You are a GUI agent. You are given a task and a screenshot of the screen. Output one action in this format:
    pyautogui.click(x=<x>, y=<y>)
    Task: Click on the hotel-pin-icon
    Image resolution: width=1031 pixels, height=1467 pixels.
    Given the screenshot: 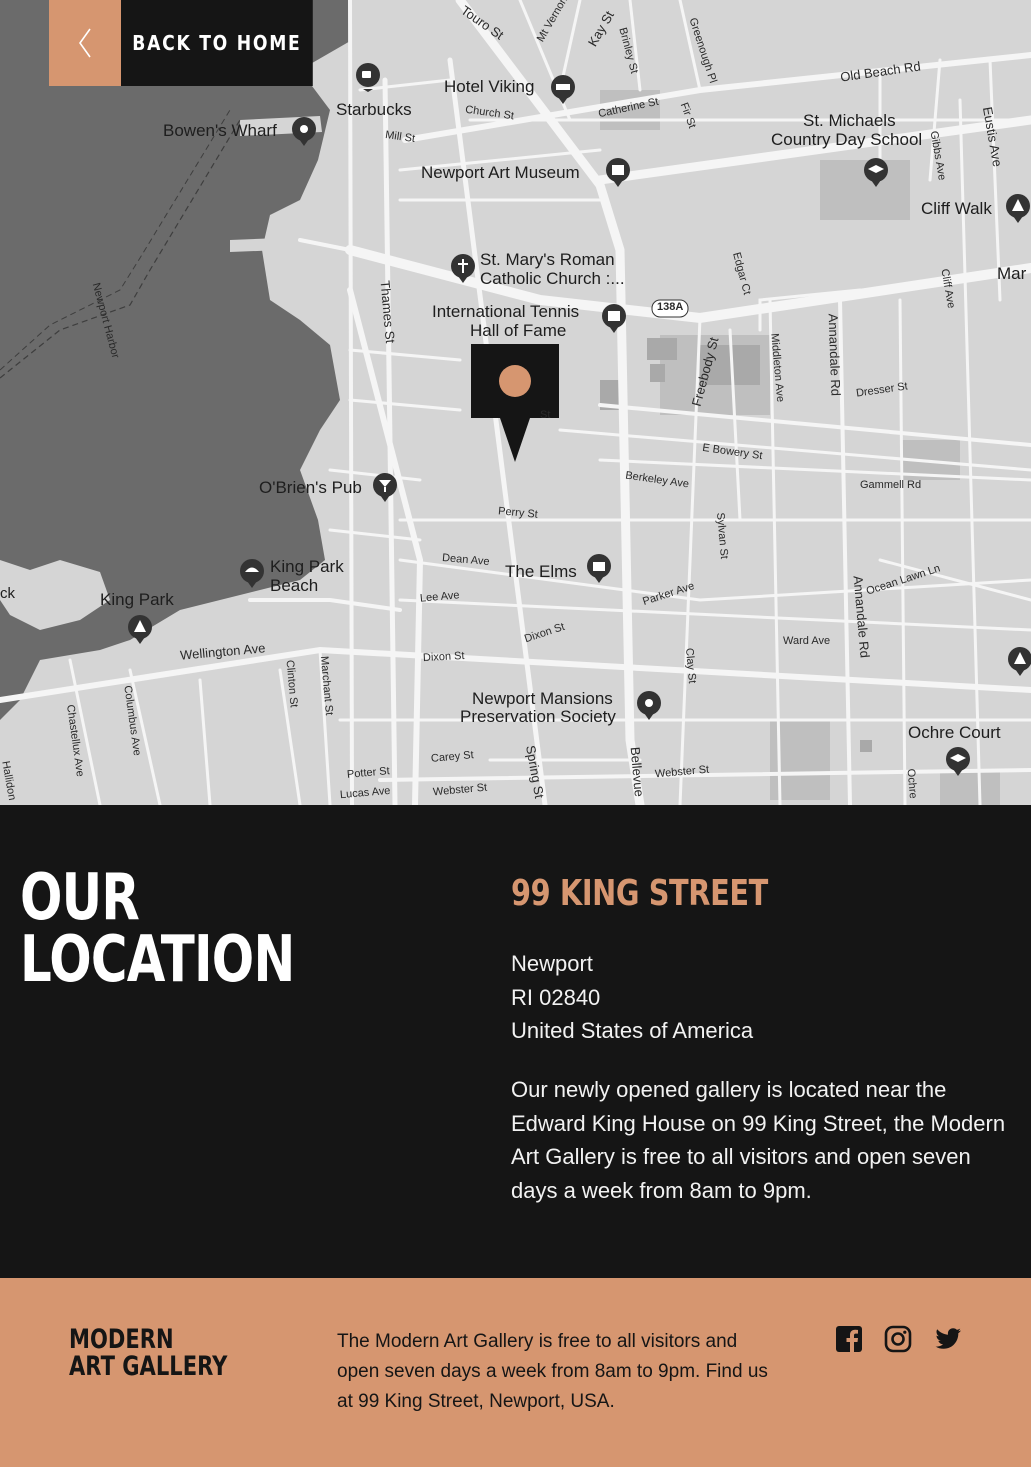 What is the action you would take?
    pyautogui.click(x=563, y=89)
    